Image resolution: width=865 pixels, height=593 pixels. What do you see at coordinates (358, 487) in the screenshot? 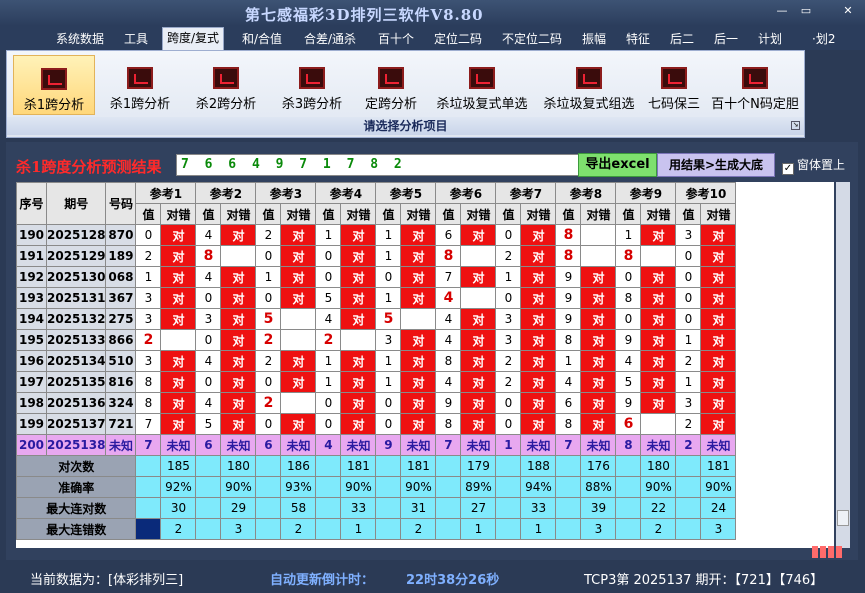
I see `stats-value: 90%` at bounding box center [358, 487].